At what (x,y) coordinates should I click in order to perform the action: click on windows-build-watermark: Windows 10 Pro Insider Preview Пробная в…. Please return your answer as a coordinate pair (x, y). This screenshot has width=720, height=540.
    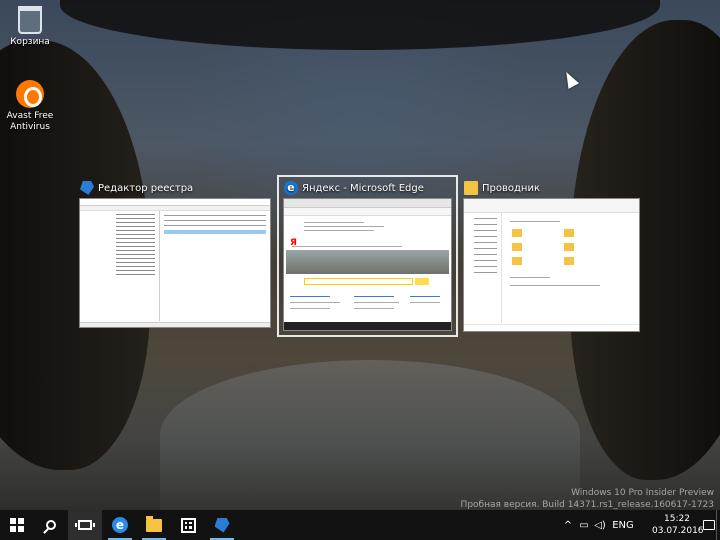
    Looking at the image, I should click on (587, 499).